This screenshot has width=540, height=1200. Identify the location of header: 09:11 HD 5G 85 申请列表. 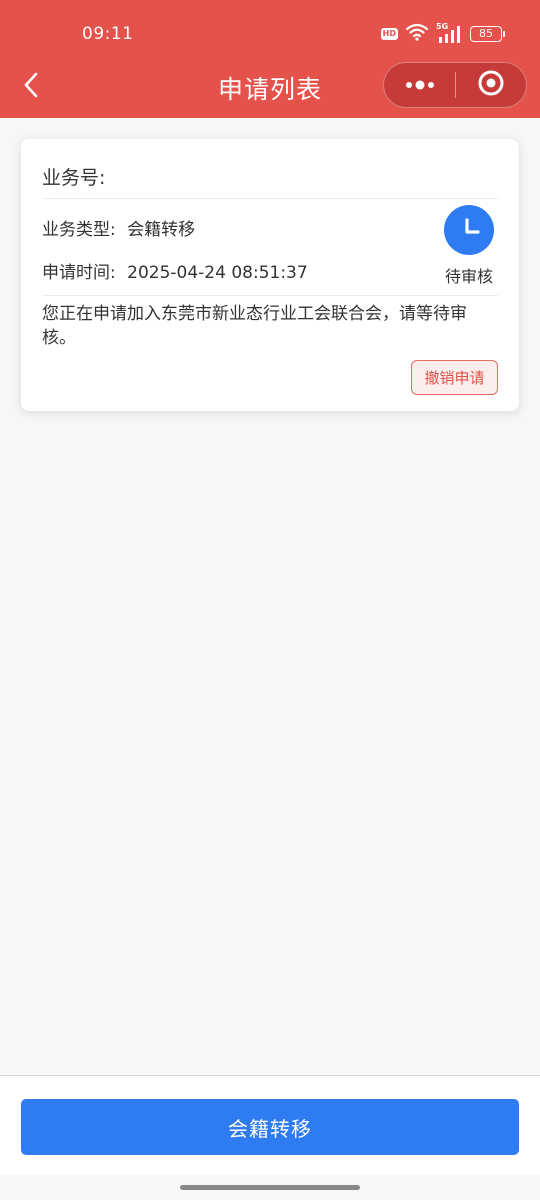
(270, 59).